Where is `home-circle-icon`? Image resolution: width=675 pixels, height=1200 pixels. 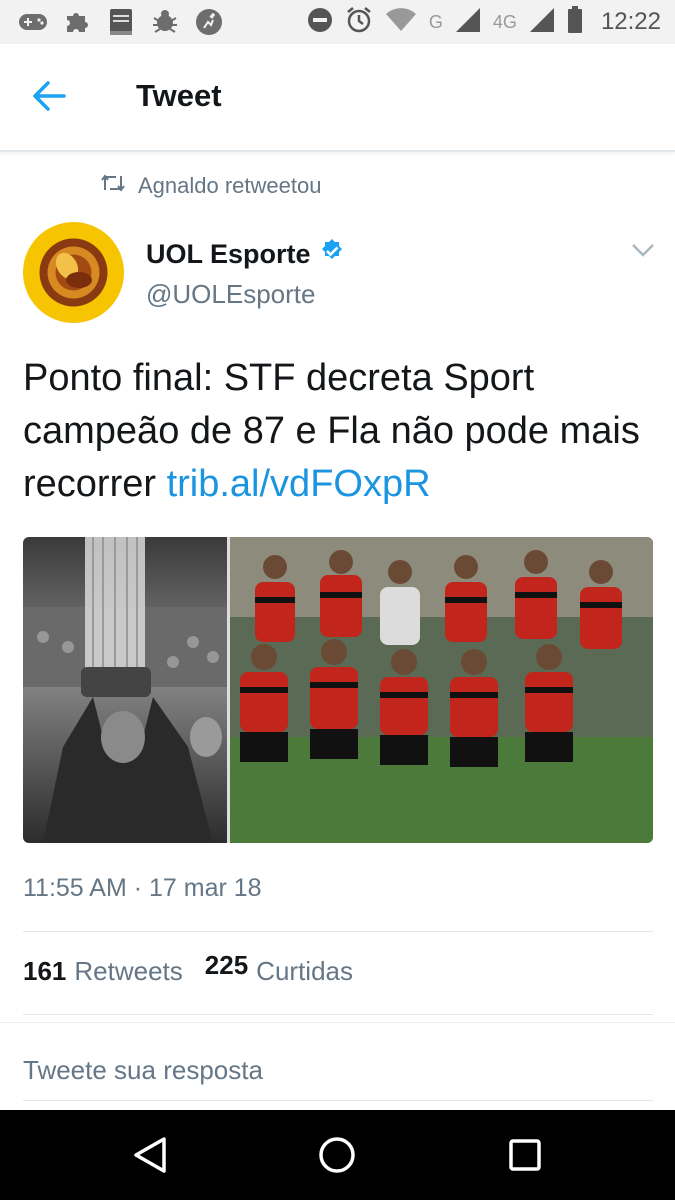
home-circle-icon is located at coordinates (337, 1157).